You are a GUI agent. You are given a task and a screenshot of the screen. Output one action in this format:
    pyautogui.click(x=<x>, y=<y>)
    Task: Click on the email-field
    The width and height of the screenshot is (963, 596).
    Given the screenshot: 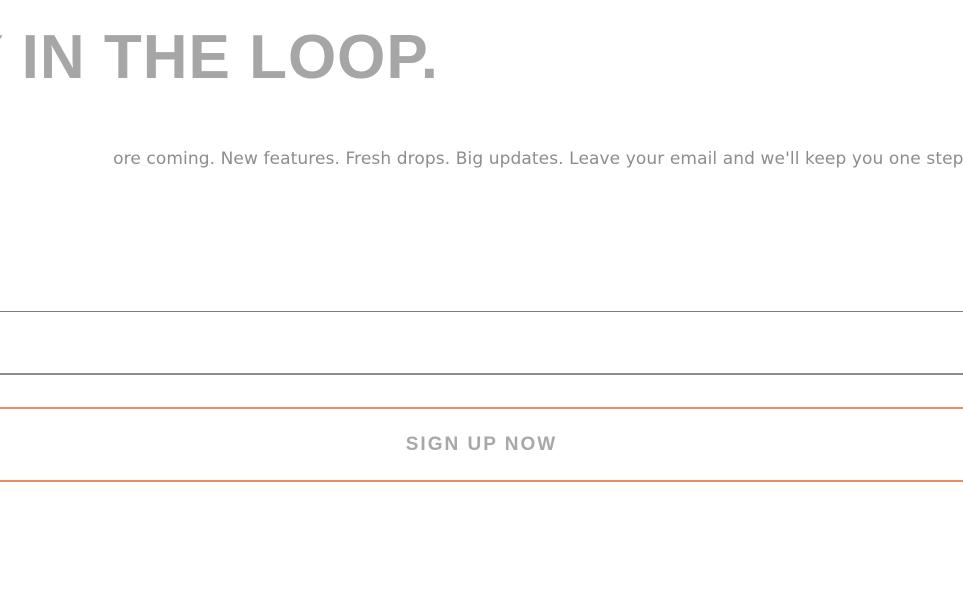 What is the action you would take?
    pyautogui.click(x=481, y=343)
    